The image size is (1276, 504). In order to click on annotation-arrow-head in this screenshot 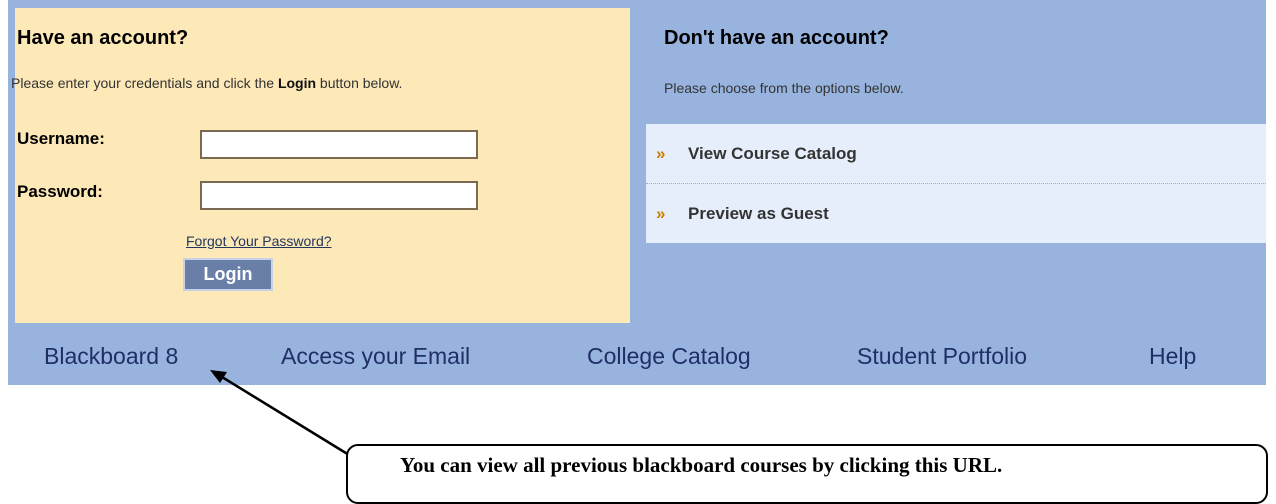, I will do `click(218, 376)`.